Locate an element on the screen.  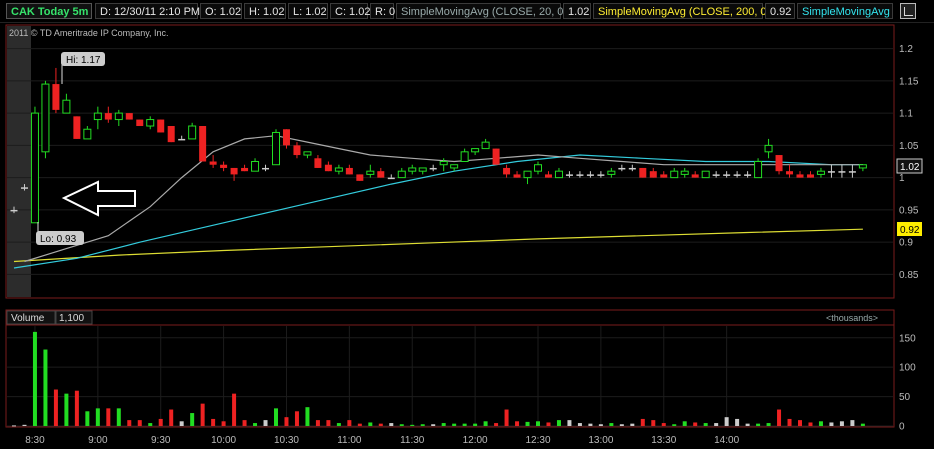
time-tick-label: 12:30 is located at coordinates (537, 440).